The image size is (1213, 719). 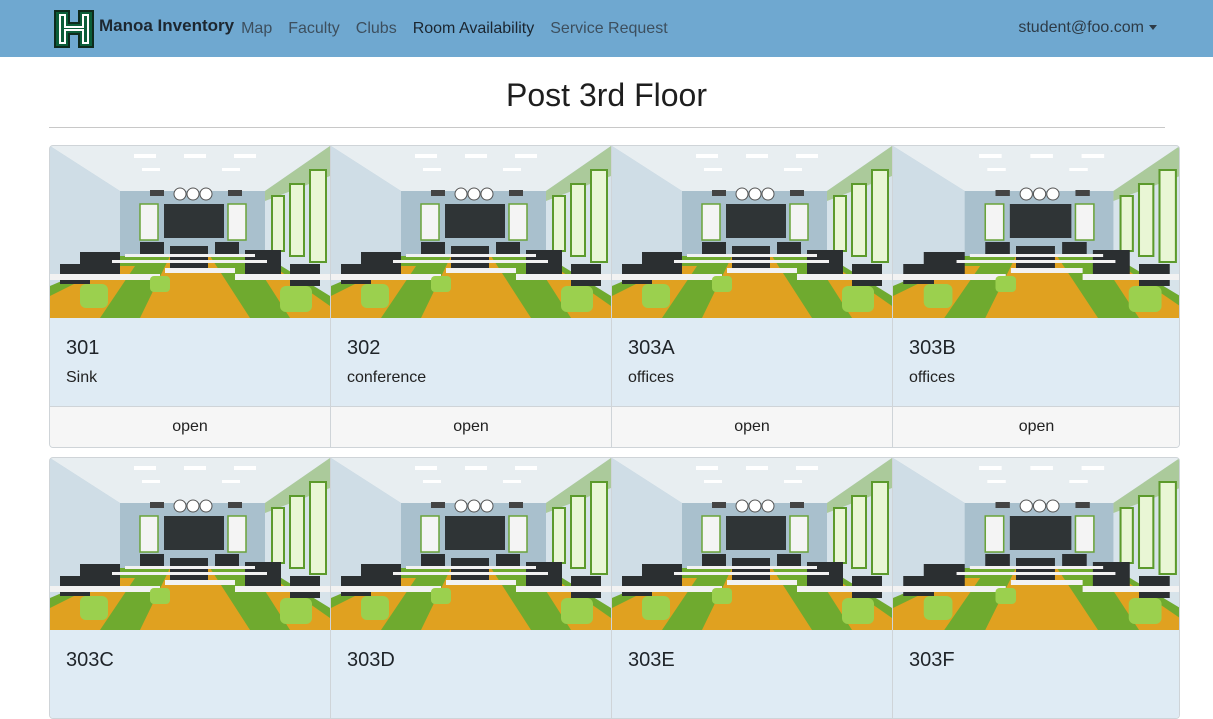 What do you see at coordinates (364, 348) in the screenshot?
I see `room-number: 302` at bounding box center [364, 348].